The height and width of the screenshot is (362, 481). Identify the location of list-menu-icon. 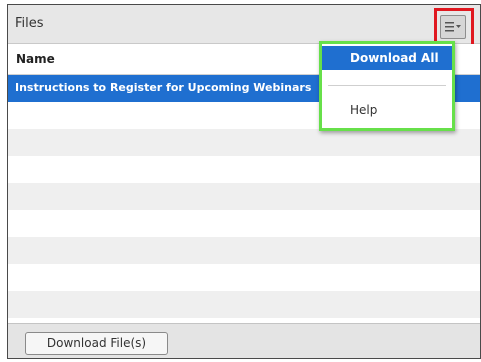
(453, 27).